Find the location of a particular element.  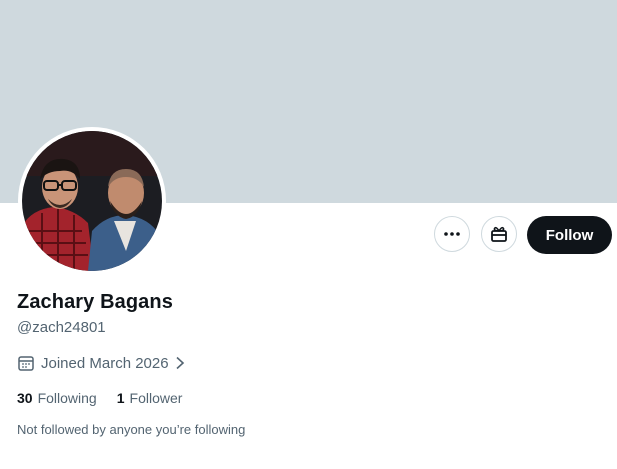

avatar-photo is located at coordinates (92, 201).